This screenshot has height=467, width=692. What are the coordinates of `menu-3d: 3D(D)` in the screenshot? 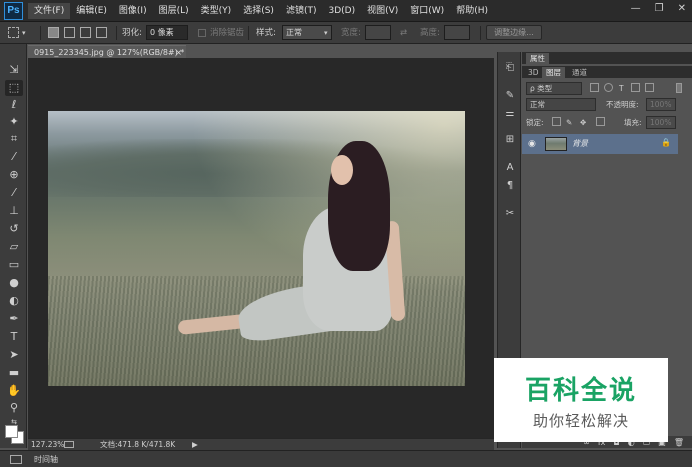 It's located at (341, 11).